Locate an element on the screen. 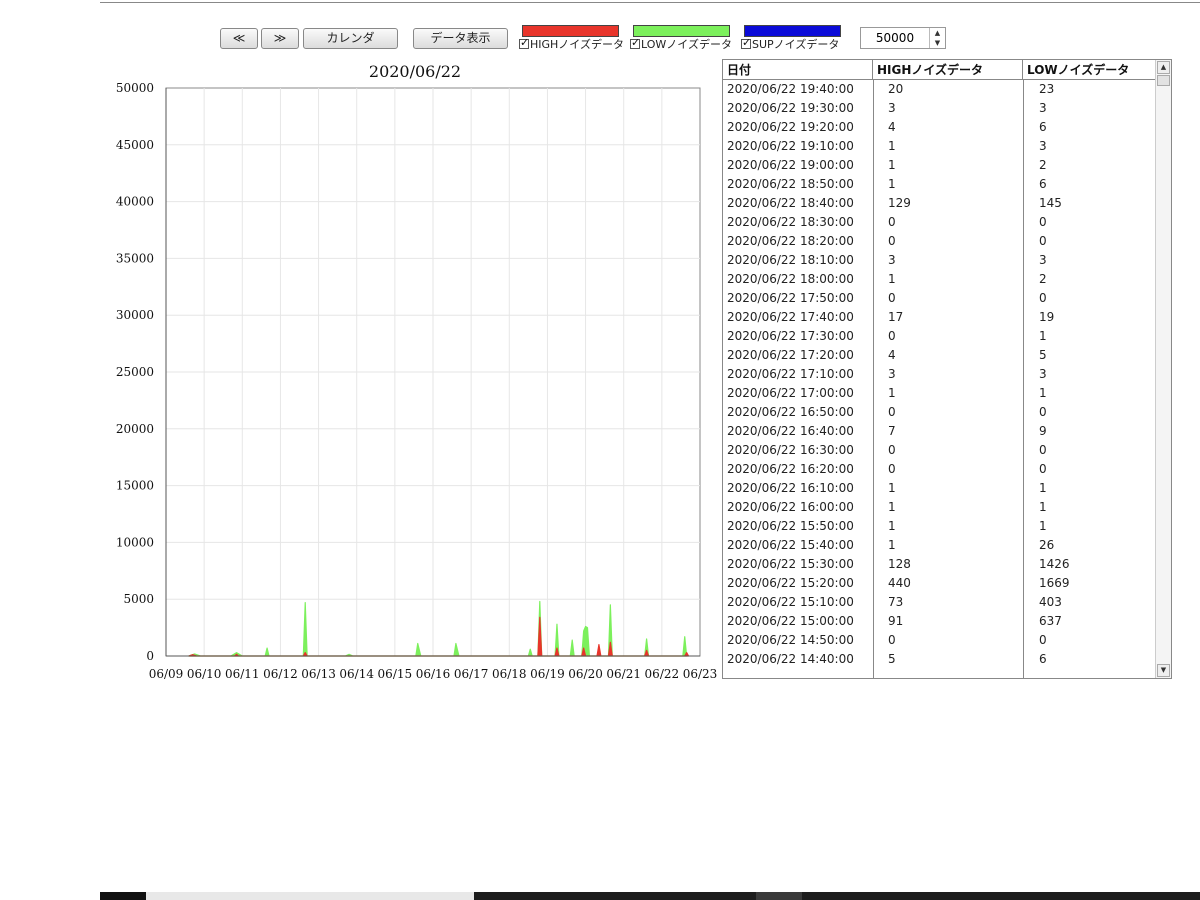 This screenshot has width=1200, height=900. arrow-down-icon: ▼ is located at coordinates (937, 43).